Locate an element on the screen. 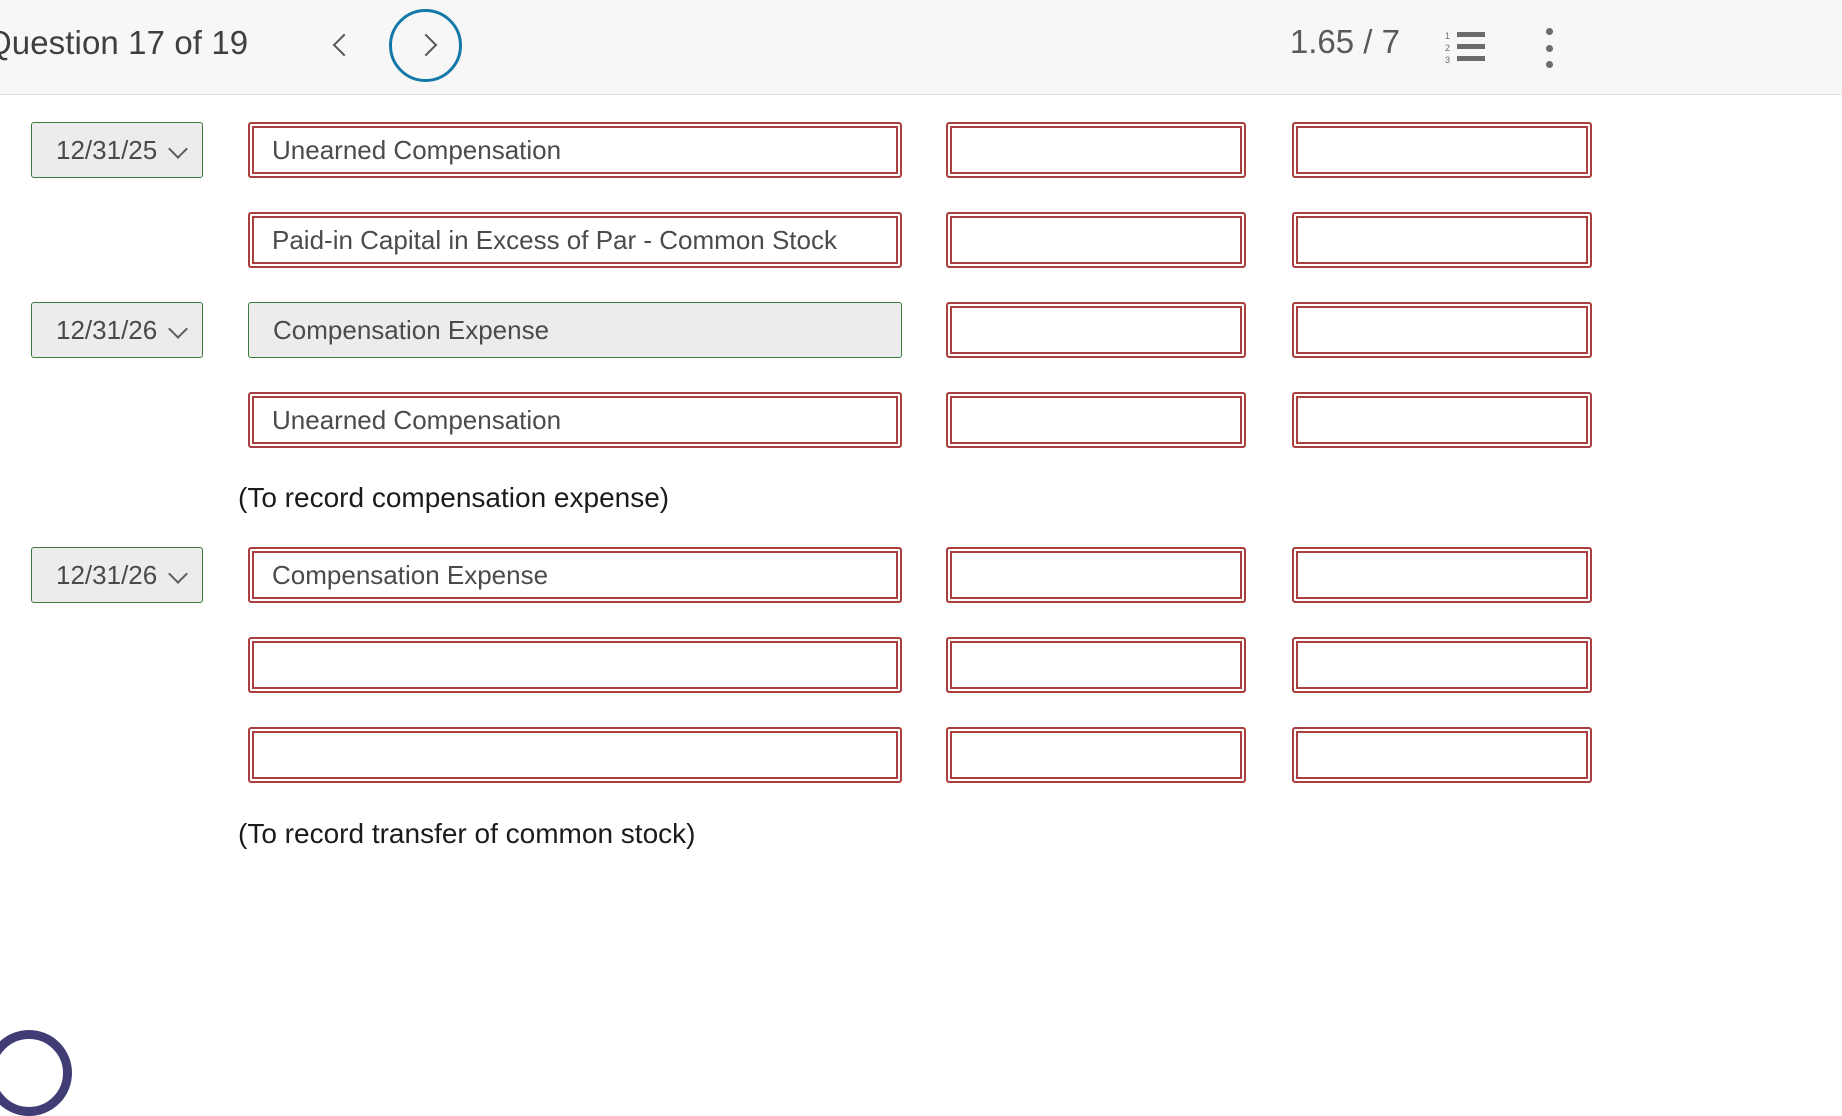 The width and height of the screenshot is (1842, 1116). score-display: 1.65 / 7 is located at coordinates (1344, 41).